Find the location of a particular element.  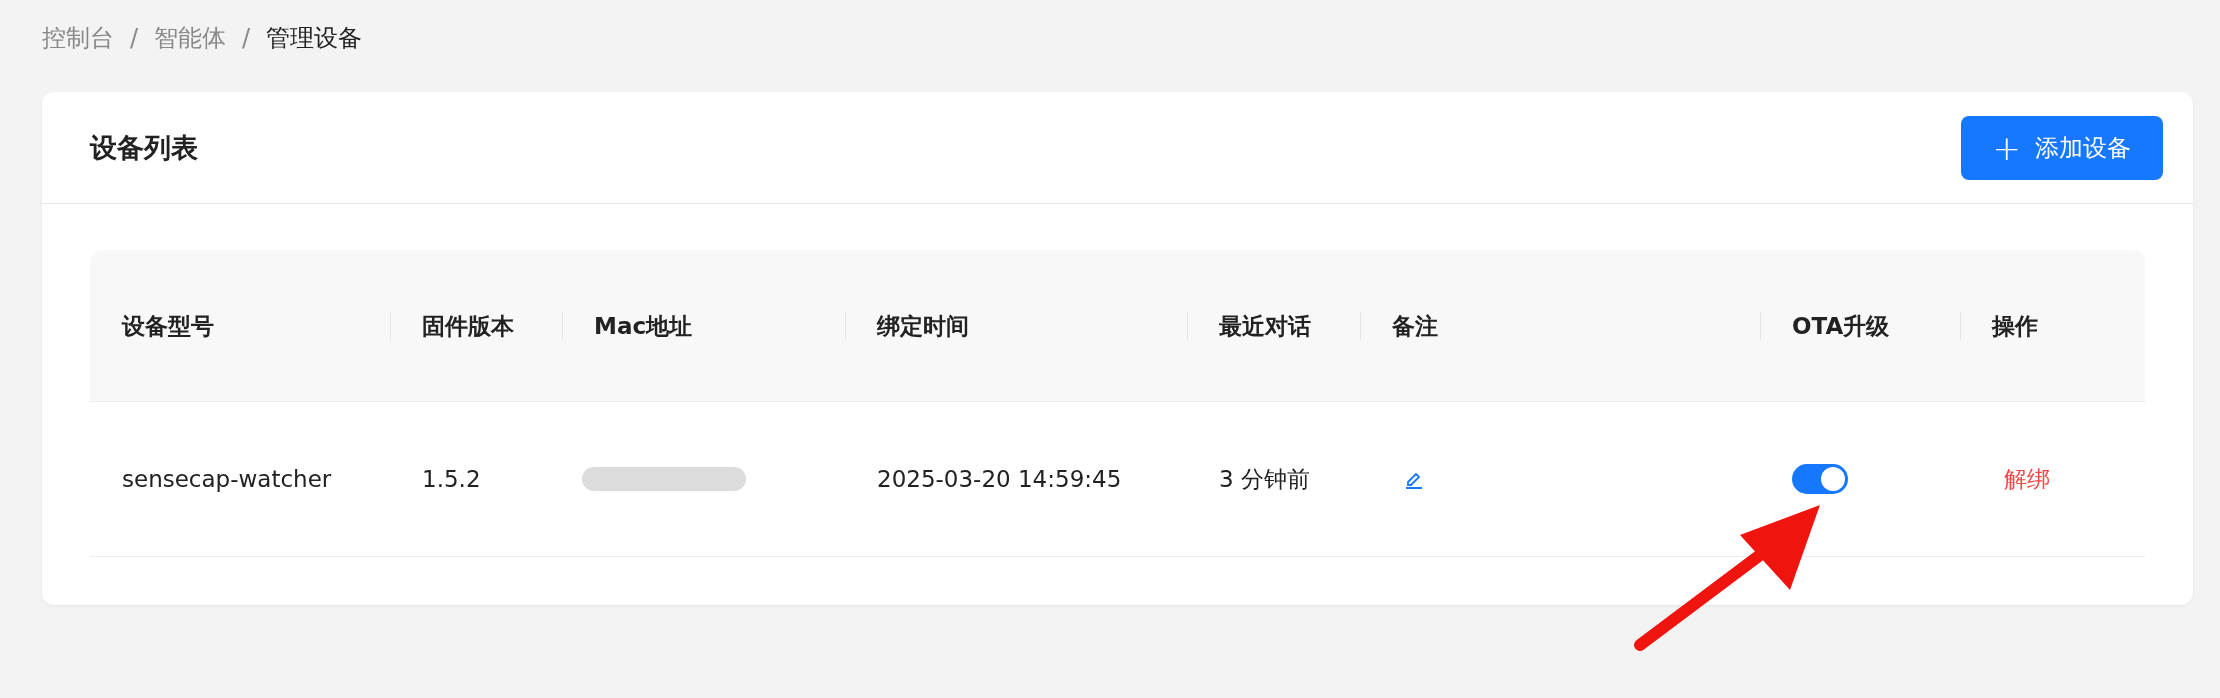

column-header: 最近对话 is located at coordinates (1265, 326).